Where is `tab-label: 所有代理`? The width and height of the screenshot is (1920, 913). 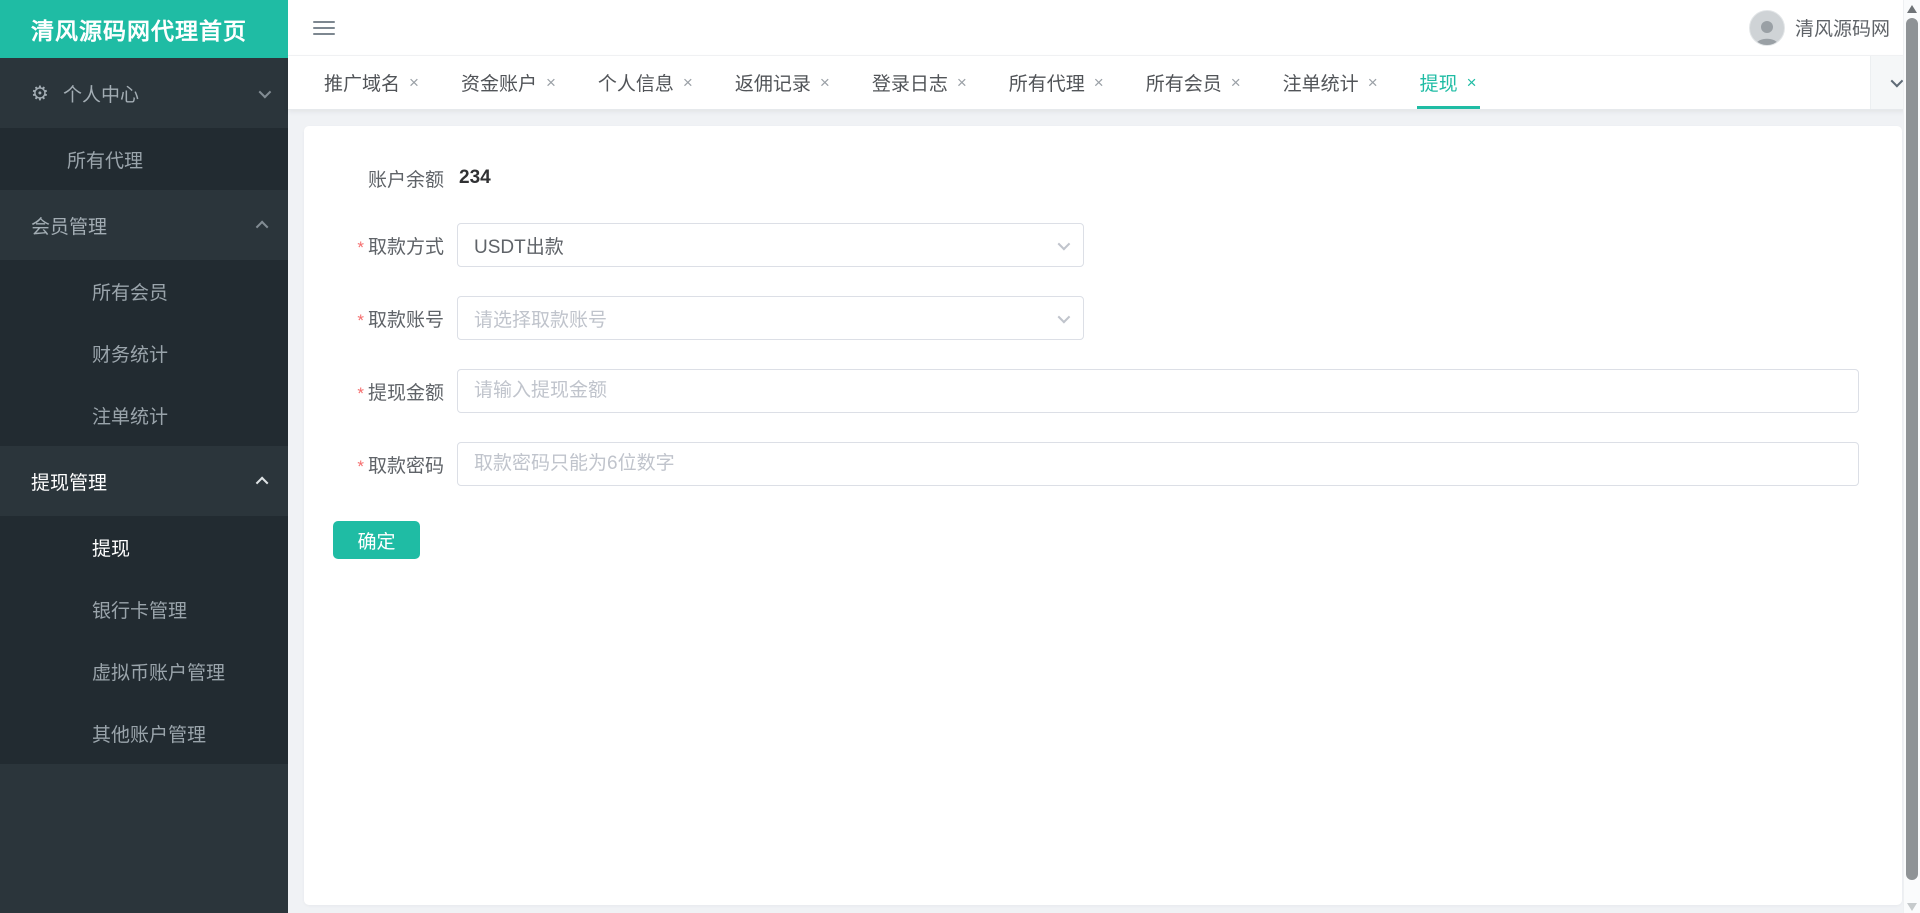 tab-label: 所有代理 is located at coordinates (1046, 84).